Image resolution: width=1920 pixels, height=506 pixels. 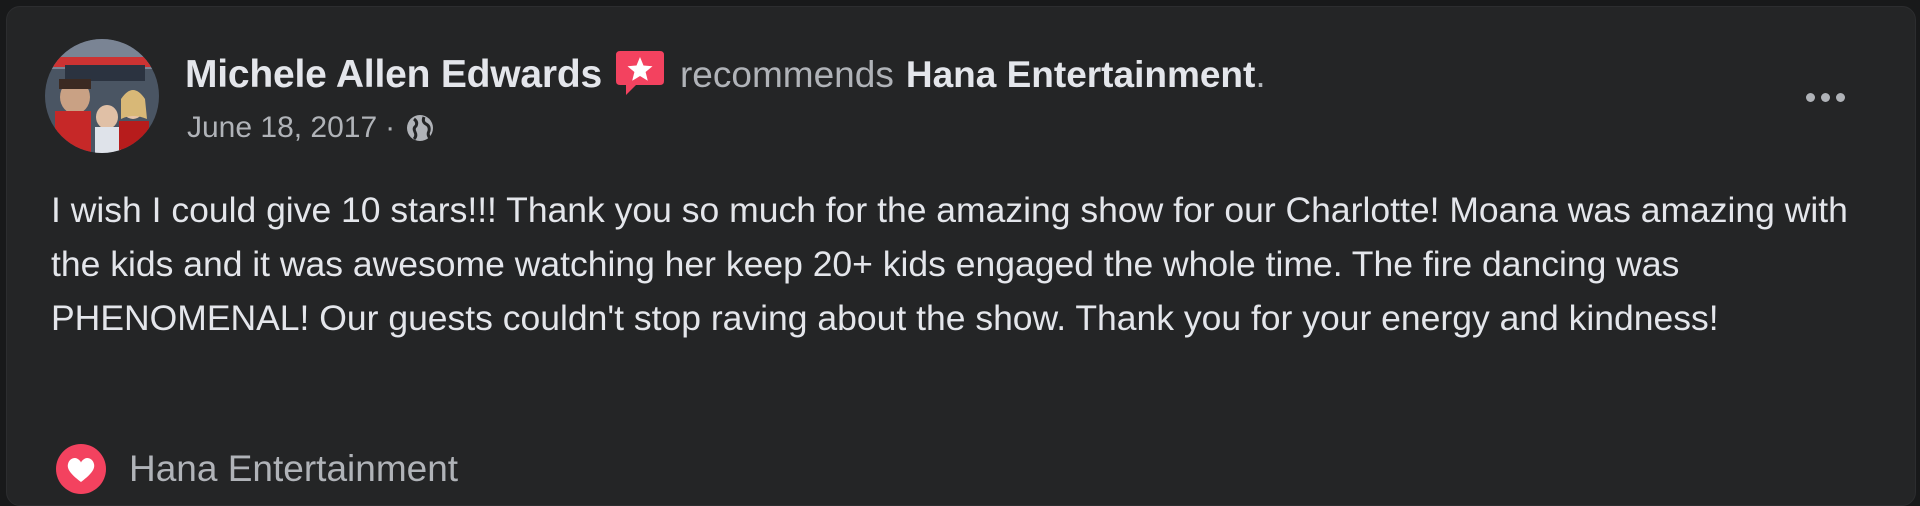 What do you see at coordinates (420, 128) in the screenshot?
I see `globe-icon` at bounding box center [420, 128].